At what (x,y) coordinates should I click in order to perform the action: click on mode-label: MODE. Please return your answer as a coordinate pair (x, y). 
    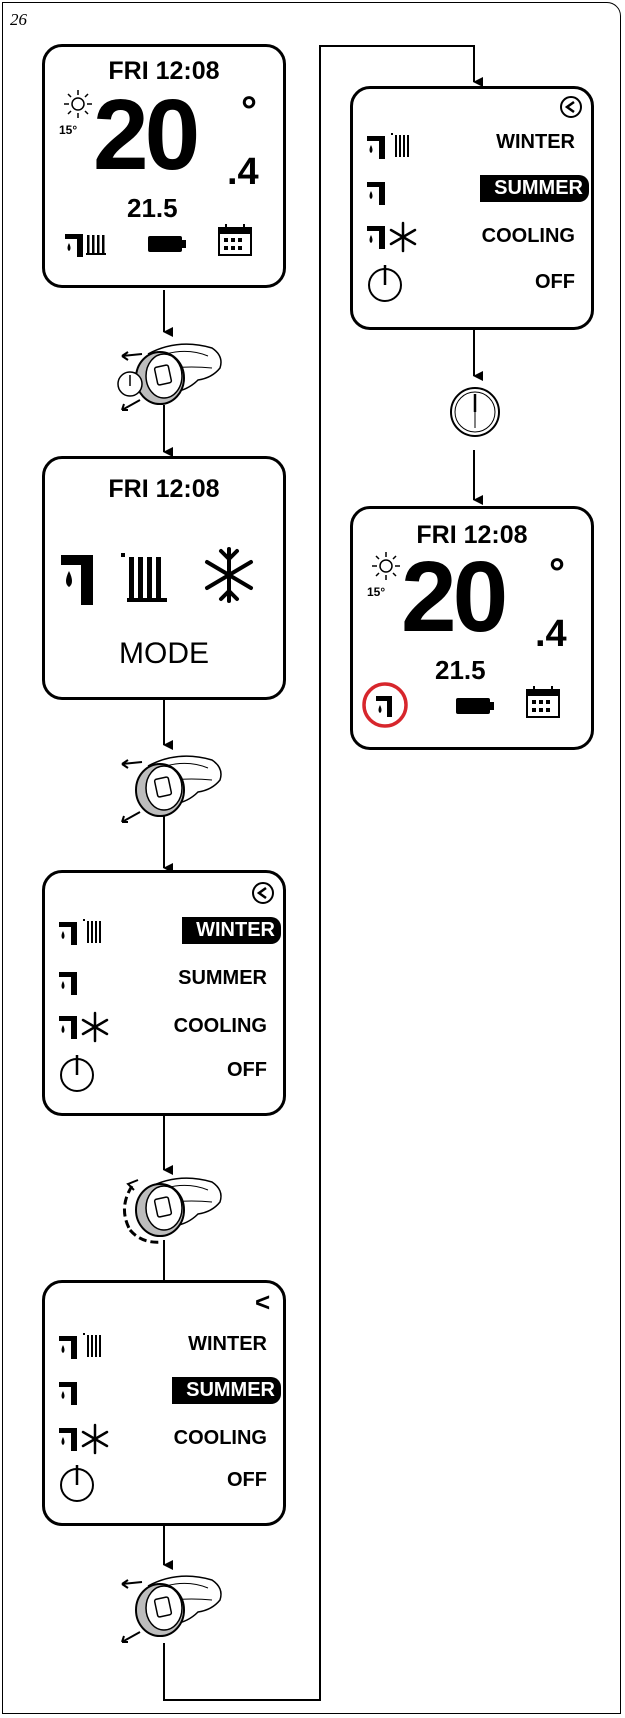
    Looking at the image, I should click on (164, 653).